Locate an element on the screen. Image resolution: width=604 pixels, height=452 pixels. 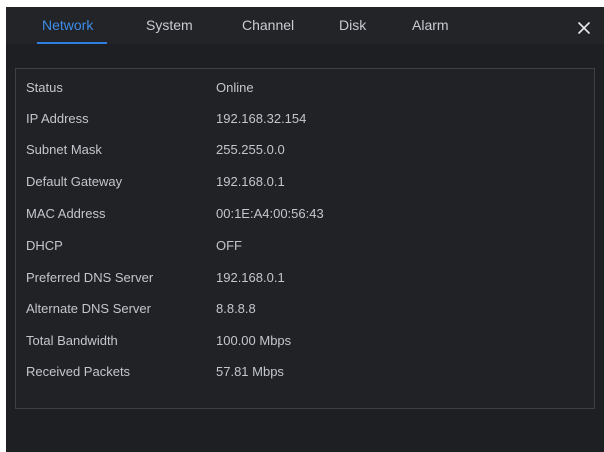
tab-disk: Disk is located at coordinates (352, 25).